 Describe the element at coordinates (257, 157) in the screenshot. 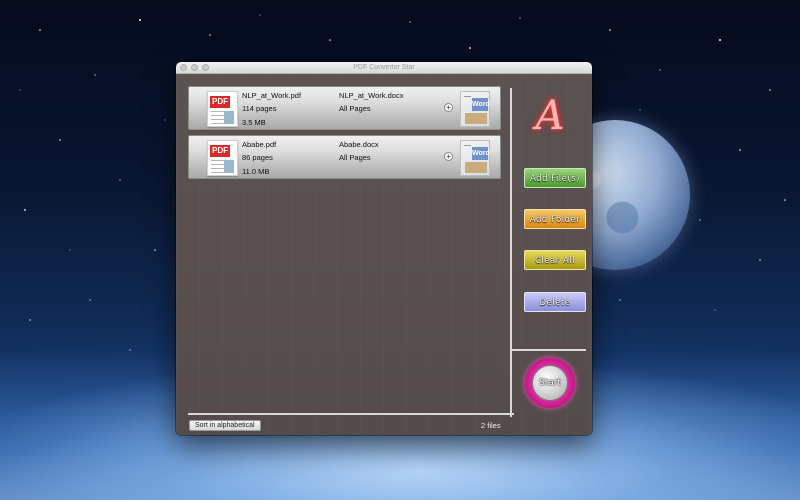

I see `source-page-count: 86 pages` at that location.